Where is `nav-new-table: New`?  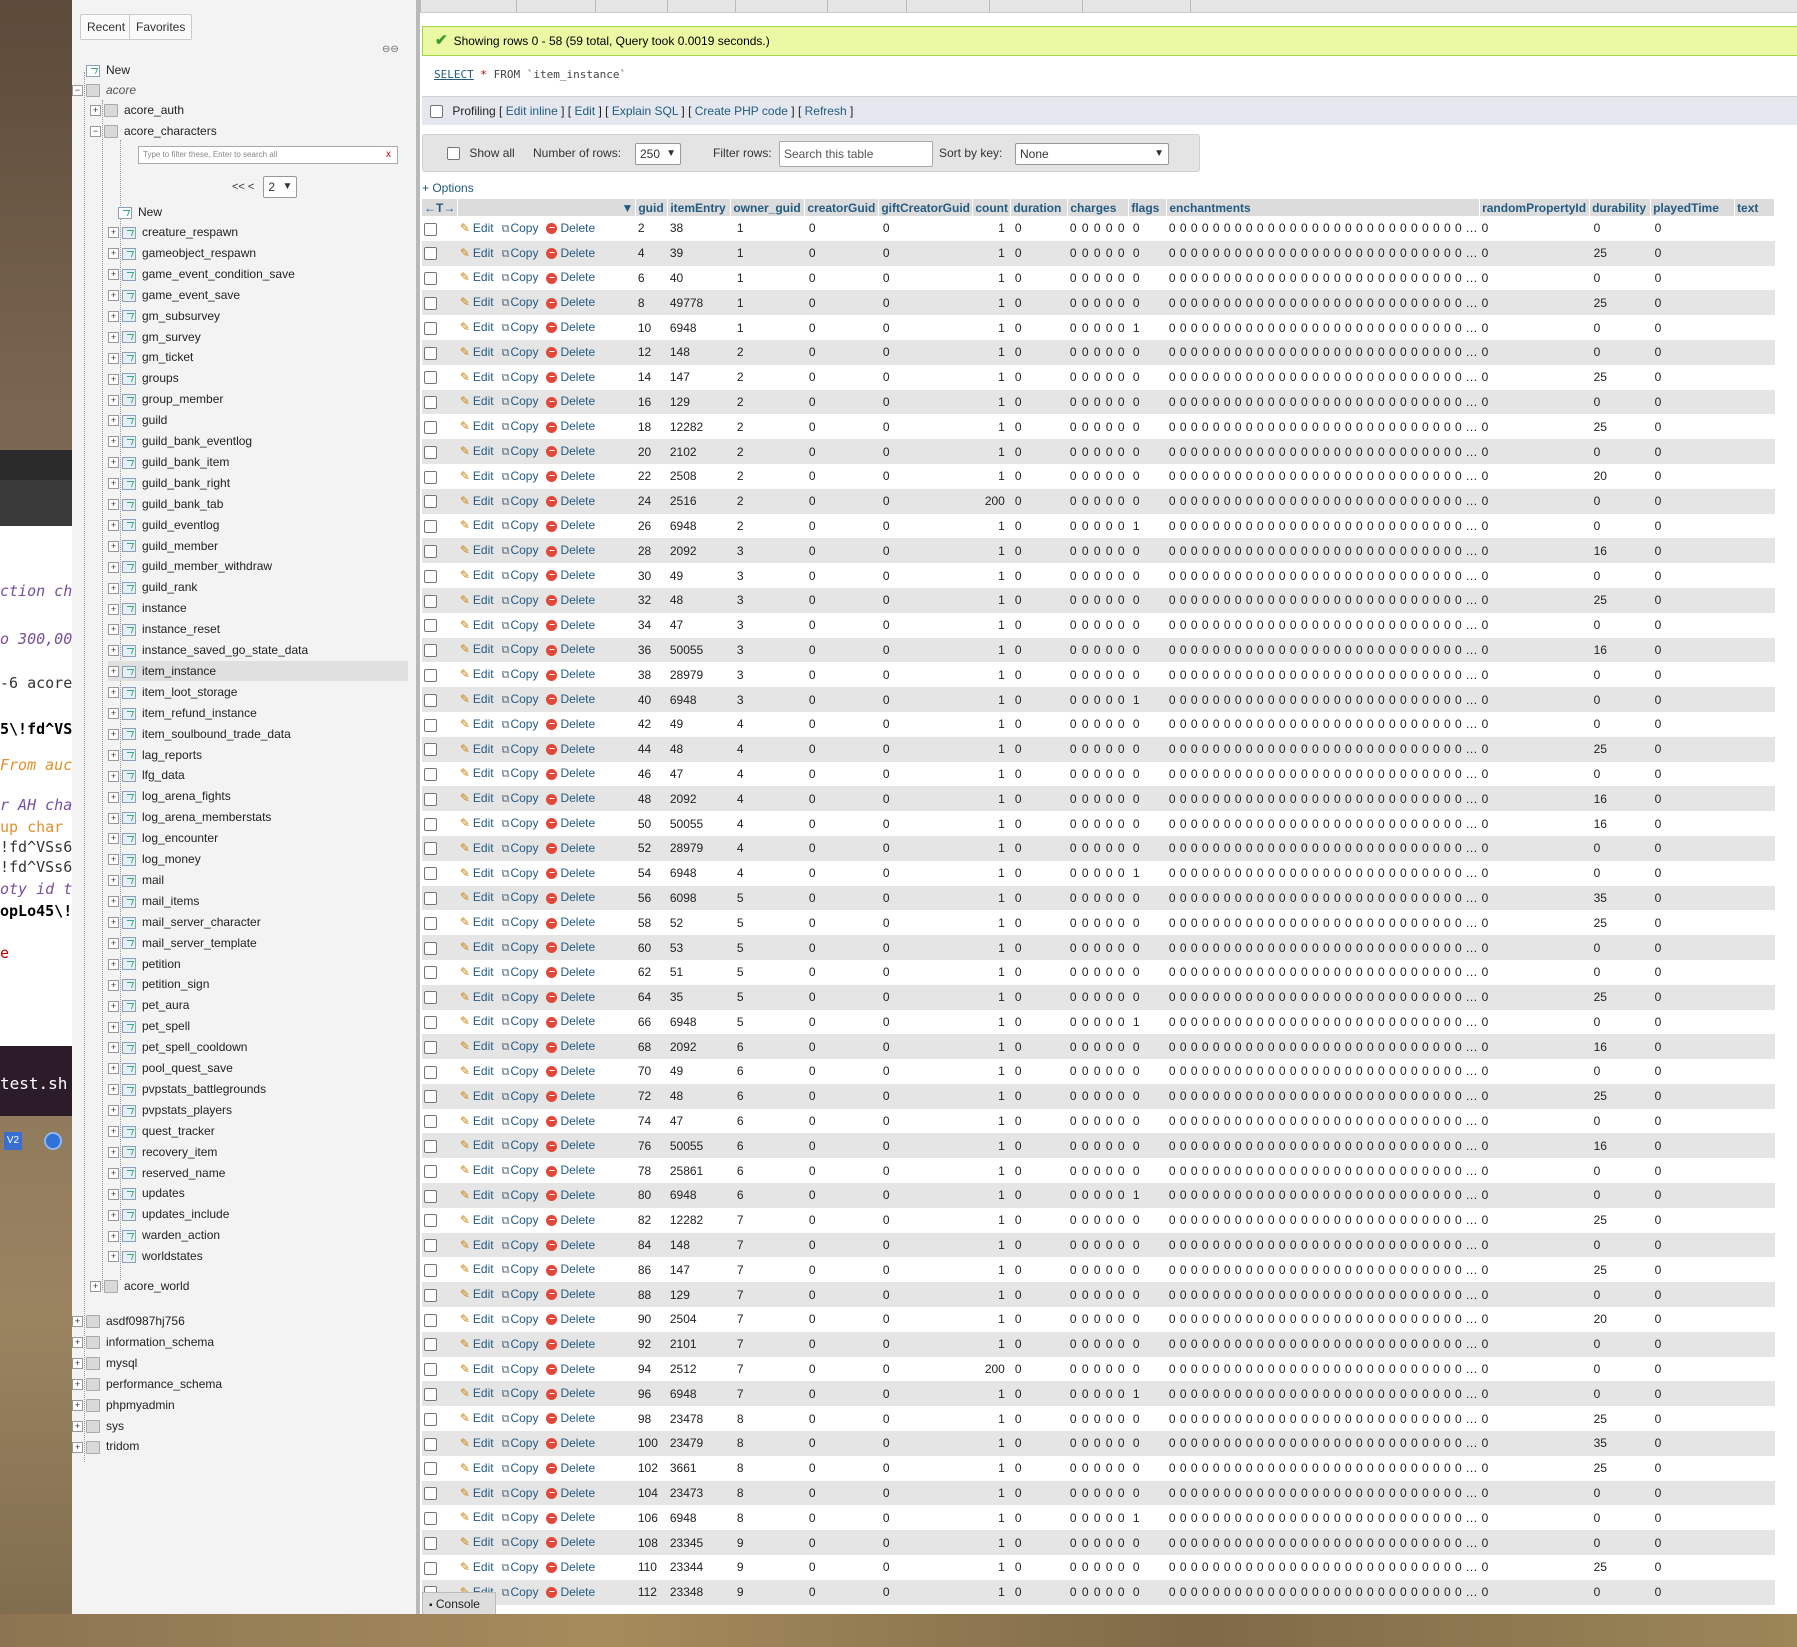 nav-new-table: New is located at coordinates (140, 212).